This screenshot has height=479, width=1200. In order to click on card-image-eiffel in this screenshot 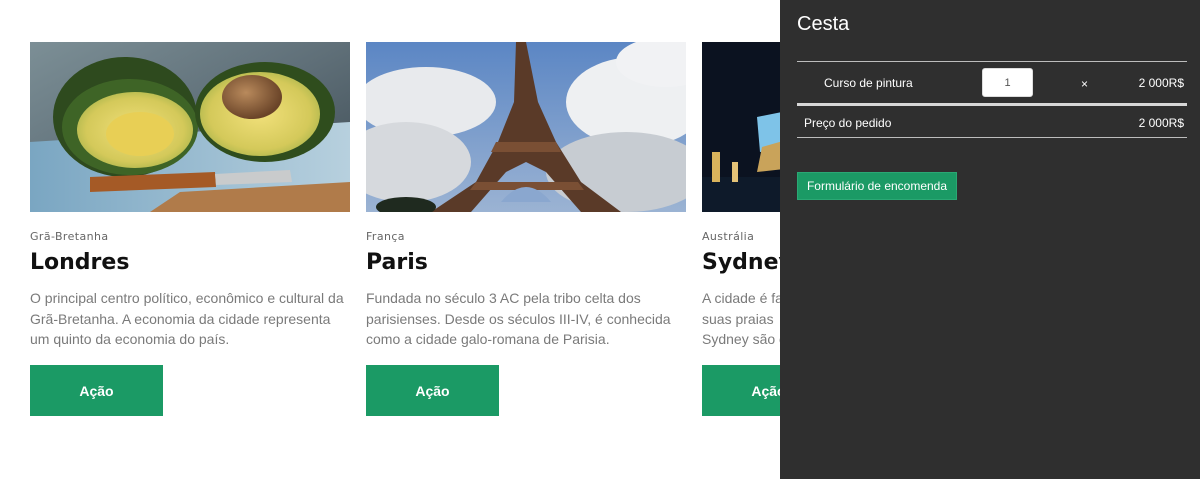, I will do `click(526, 127)`.